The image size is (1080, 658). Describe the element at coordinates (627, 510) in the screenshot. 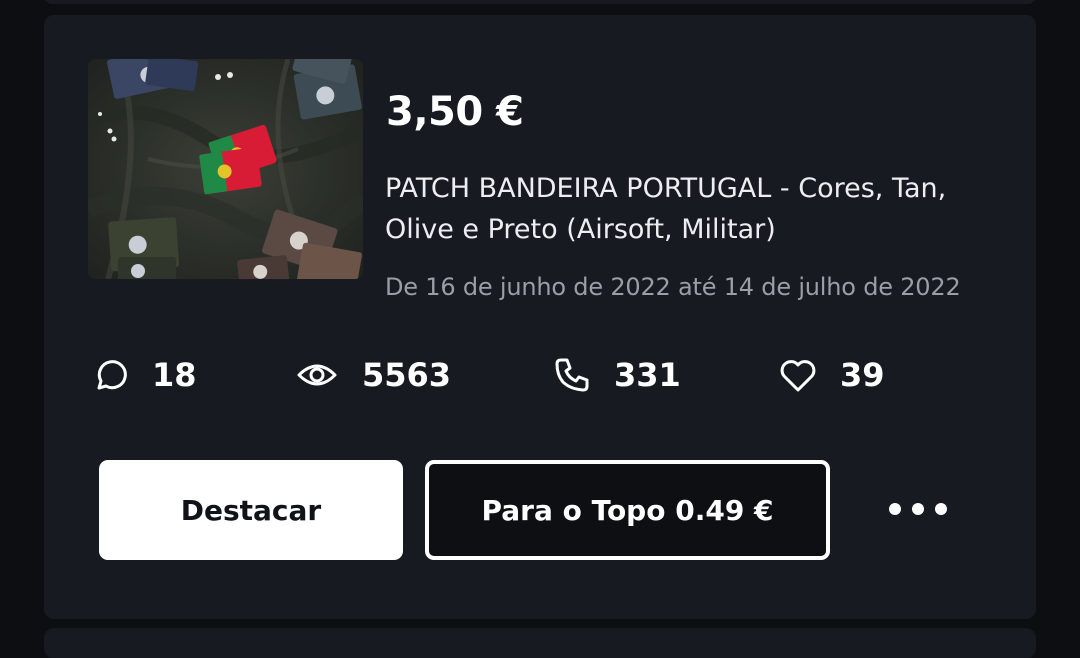

I see `bump-to-top-button: Para o Topo 0.49 €` at that location.